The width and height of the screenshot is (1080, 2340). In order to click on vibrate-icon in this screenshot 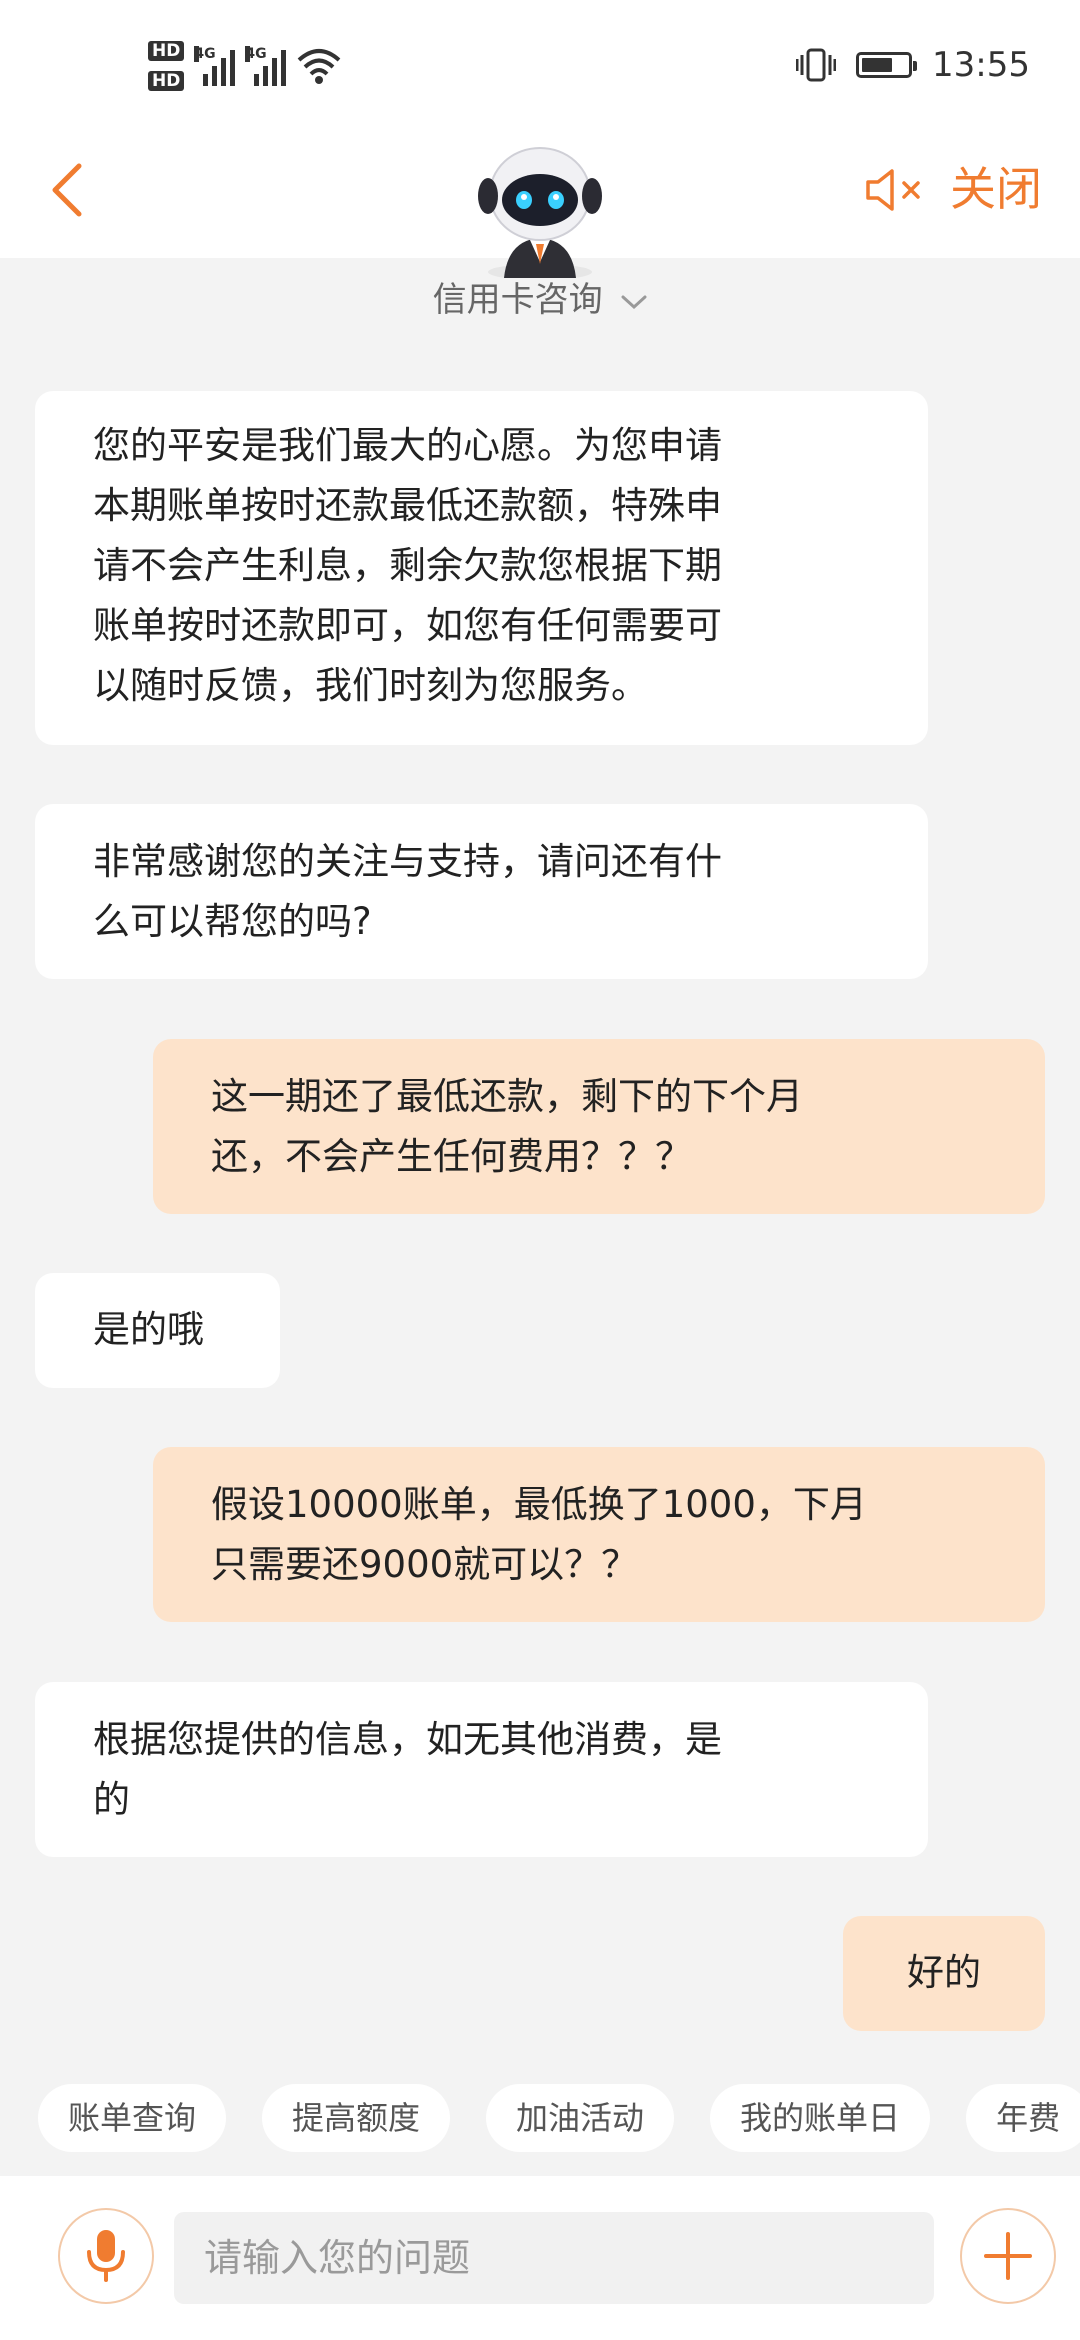, I will do `click(816, 65)`.